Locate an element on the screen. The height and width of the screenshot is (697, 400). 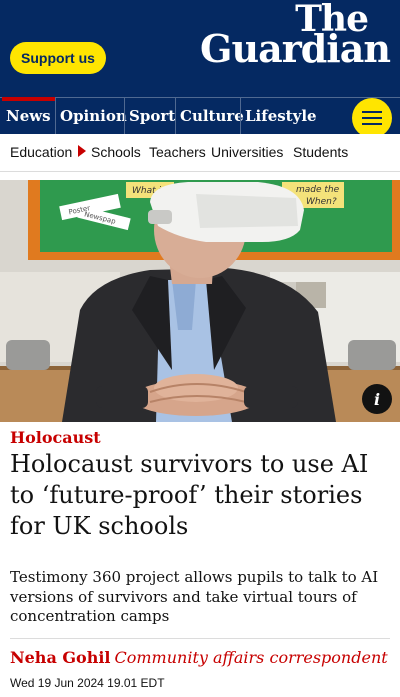
subnav-universities: Universities is located at coordinates (247, 152).